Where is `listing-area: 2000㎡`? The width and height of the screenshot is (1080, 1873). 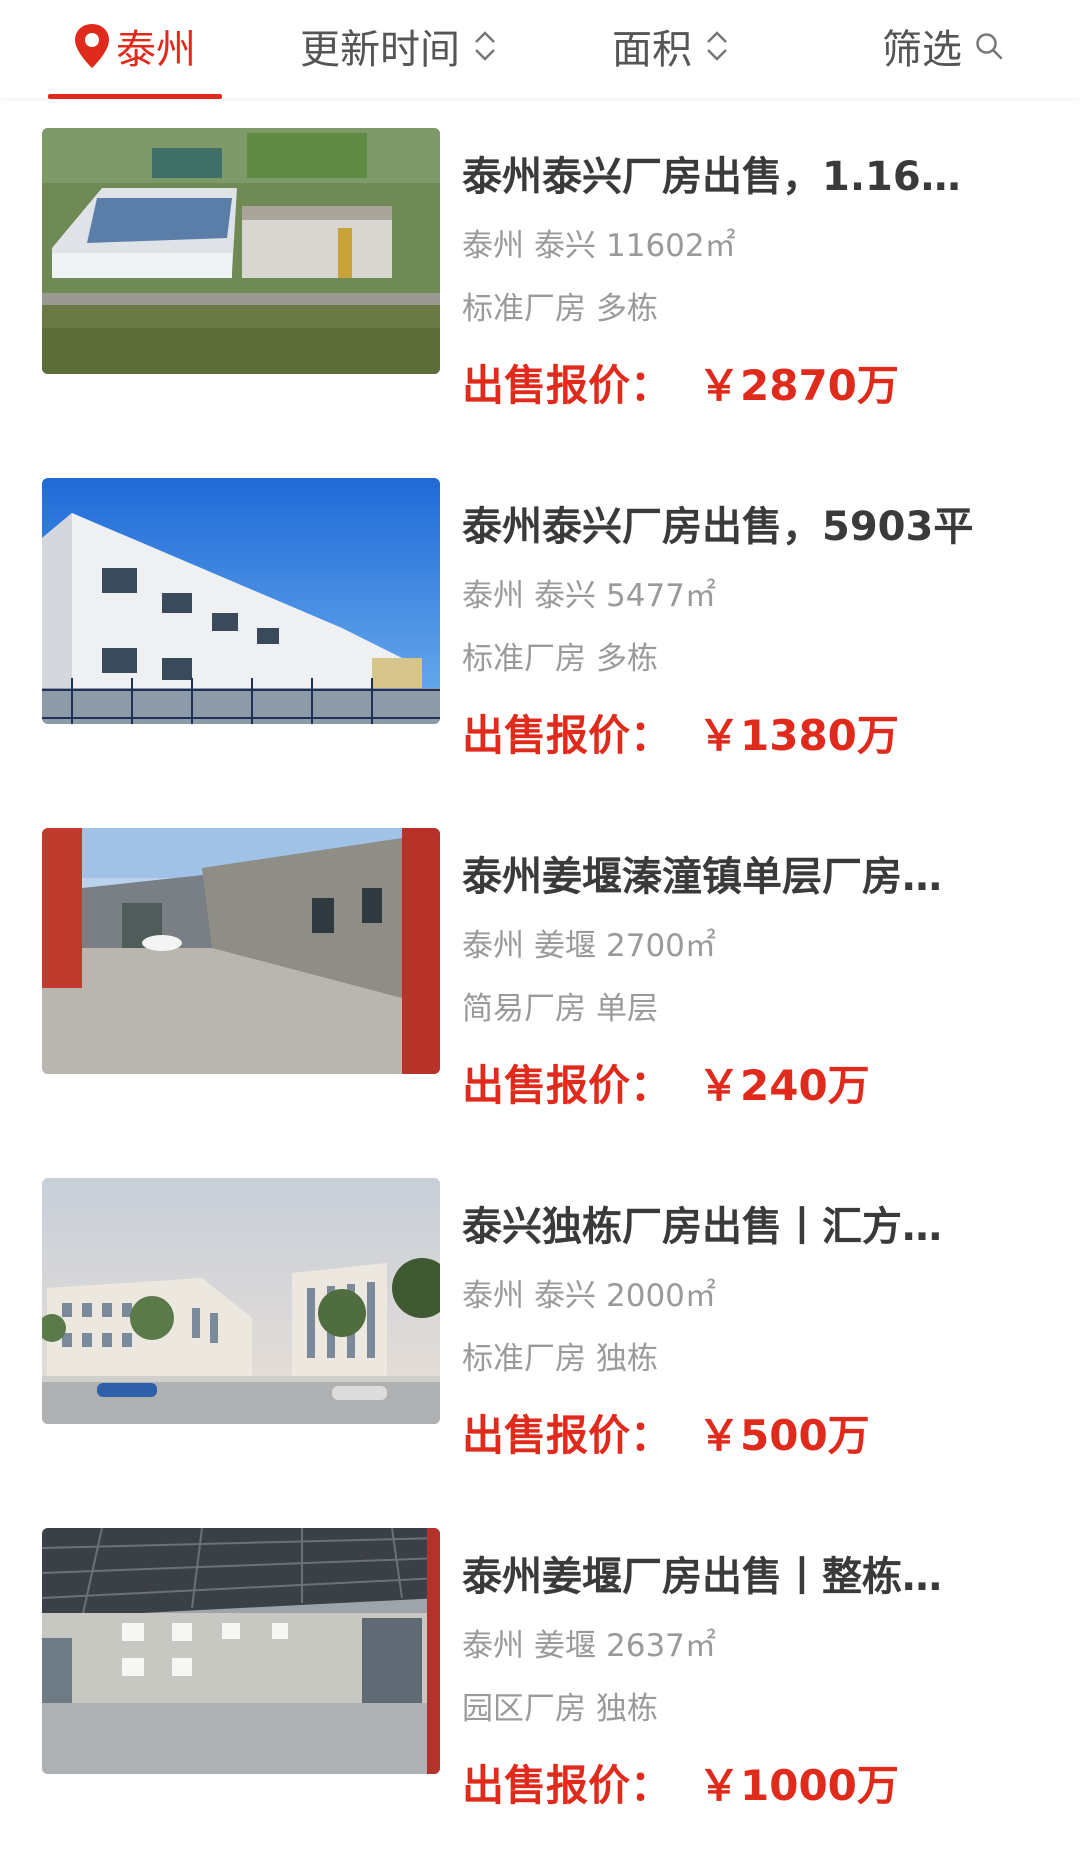
listing-area: 2000㎡ is located at coordinates (661, 1296).